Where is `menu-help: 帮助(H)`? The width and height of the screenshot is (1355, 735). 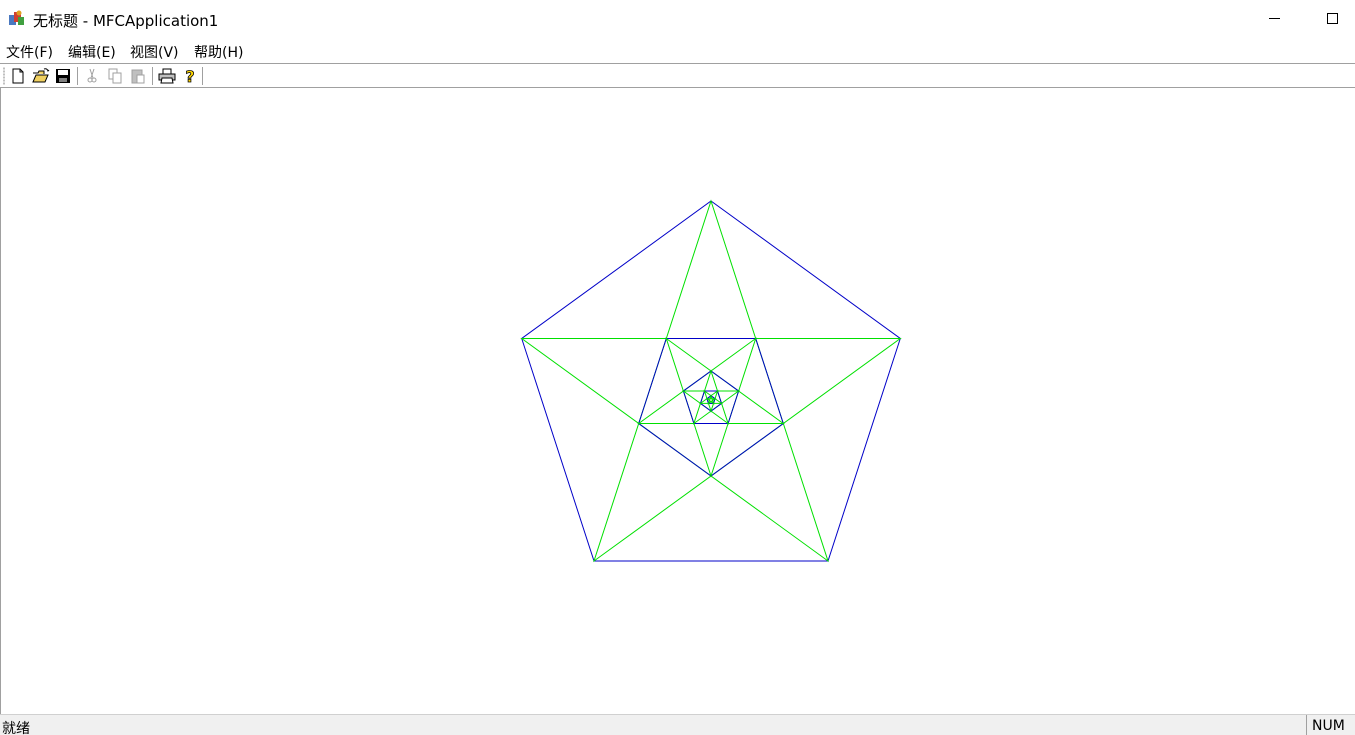
menu-help: 帮助(H) is located at coordinates (218, 52).